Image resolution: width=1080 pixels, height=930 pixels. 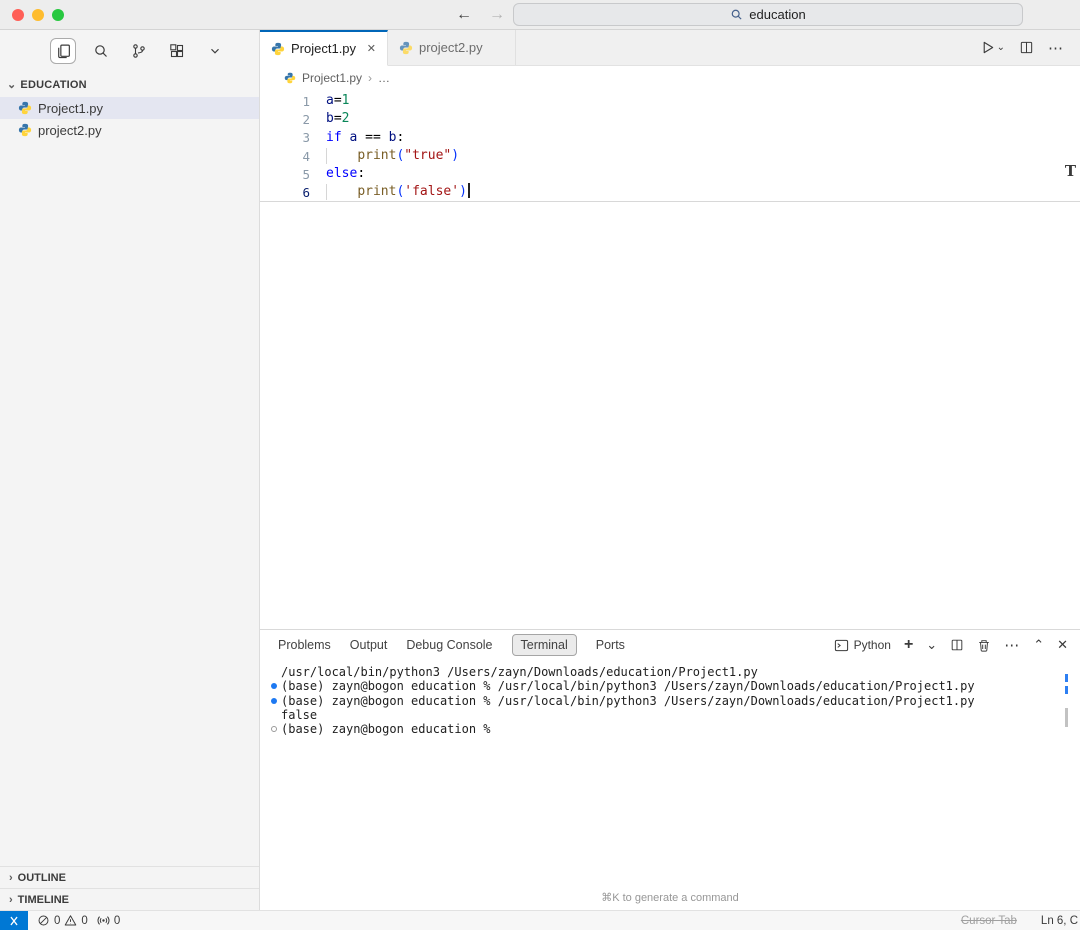 What do you see at coordinates (670, 119) in the screenshot?
I see `code-line: 2 b=2` at bounding box center [670, 119].